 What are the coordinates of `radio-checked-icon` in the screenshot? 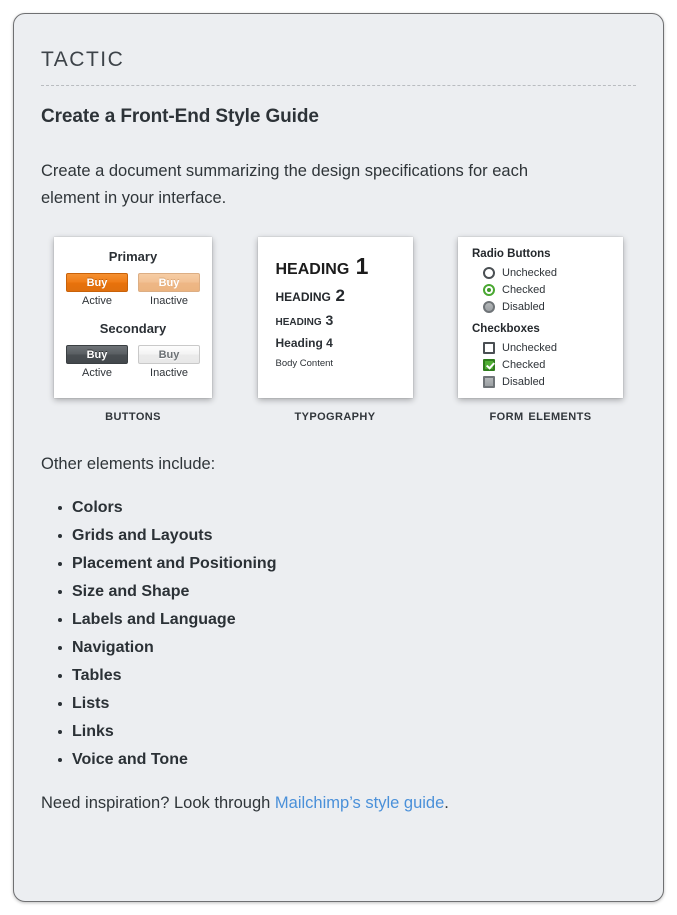 It's located at (489, 289).